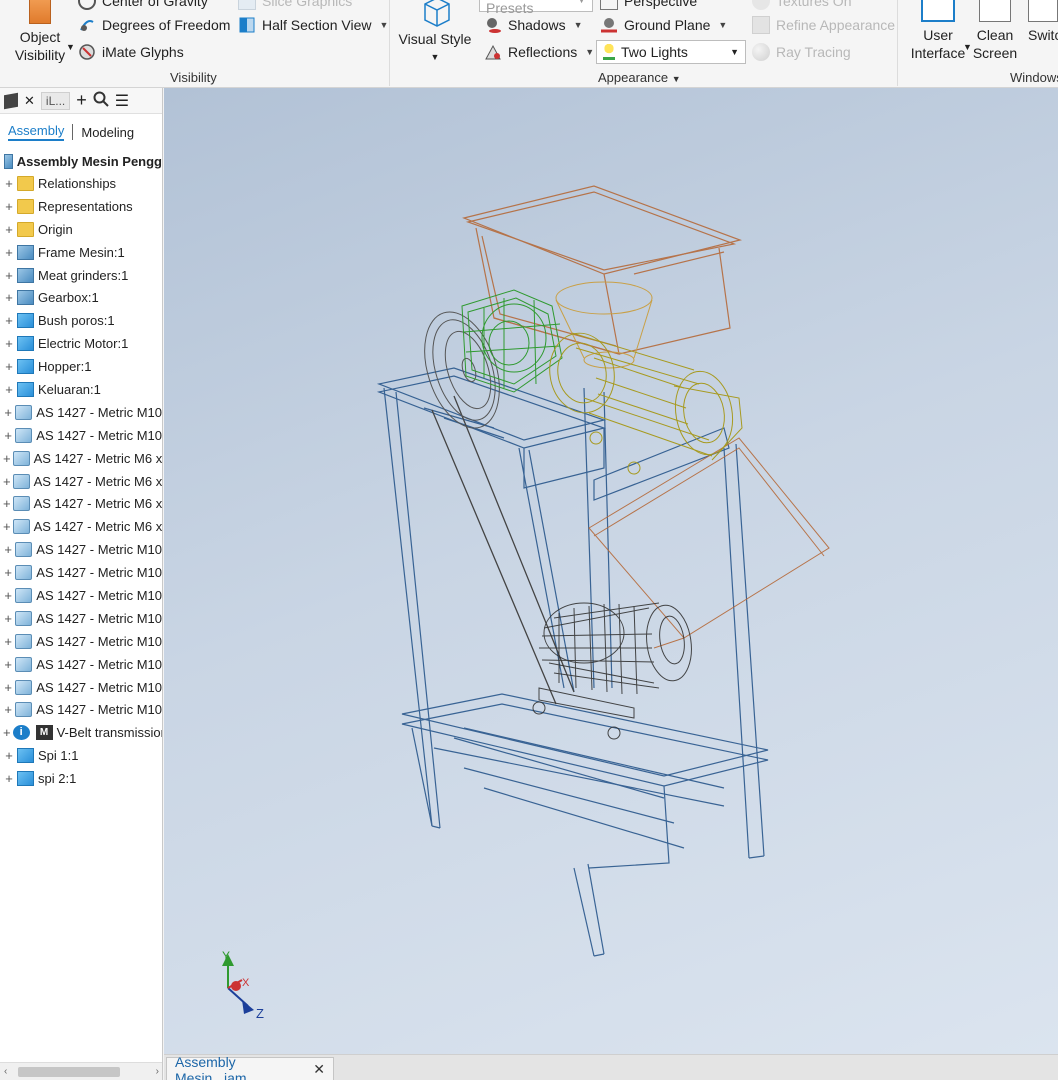 The width and height of the screenshot is (1058, 1080). Describe the element at coordinates (533, 25) in the screenshot. I see `shadows-button: Shadows ▼` at that location.